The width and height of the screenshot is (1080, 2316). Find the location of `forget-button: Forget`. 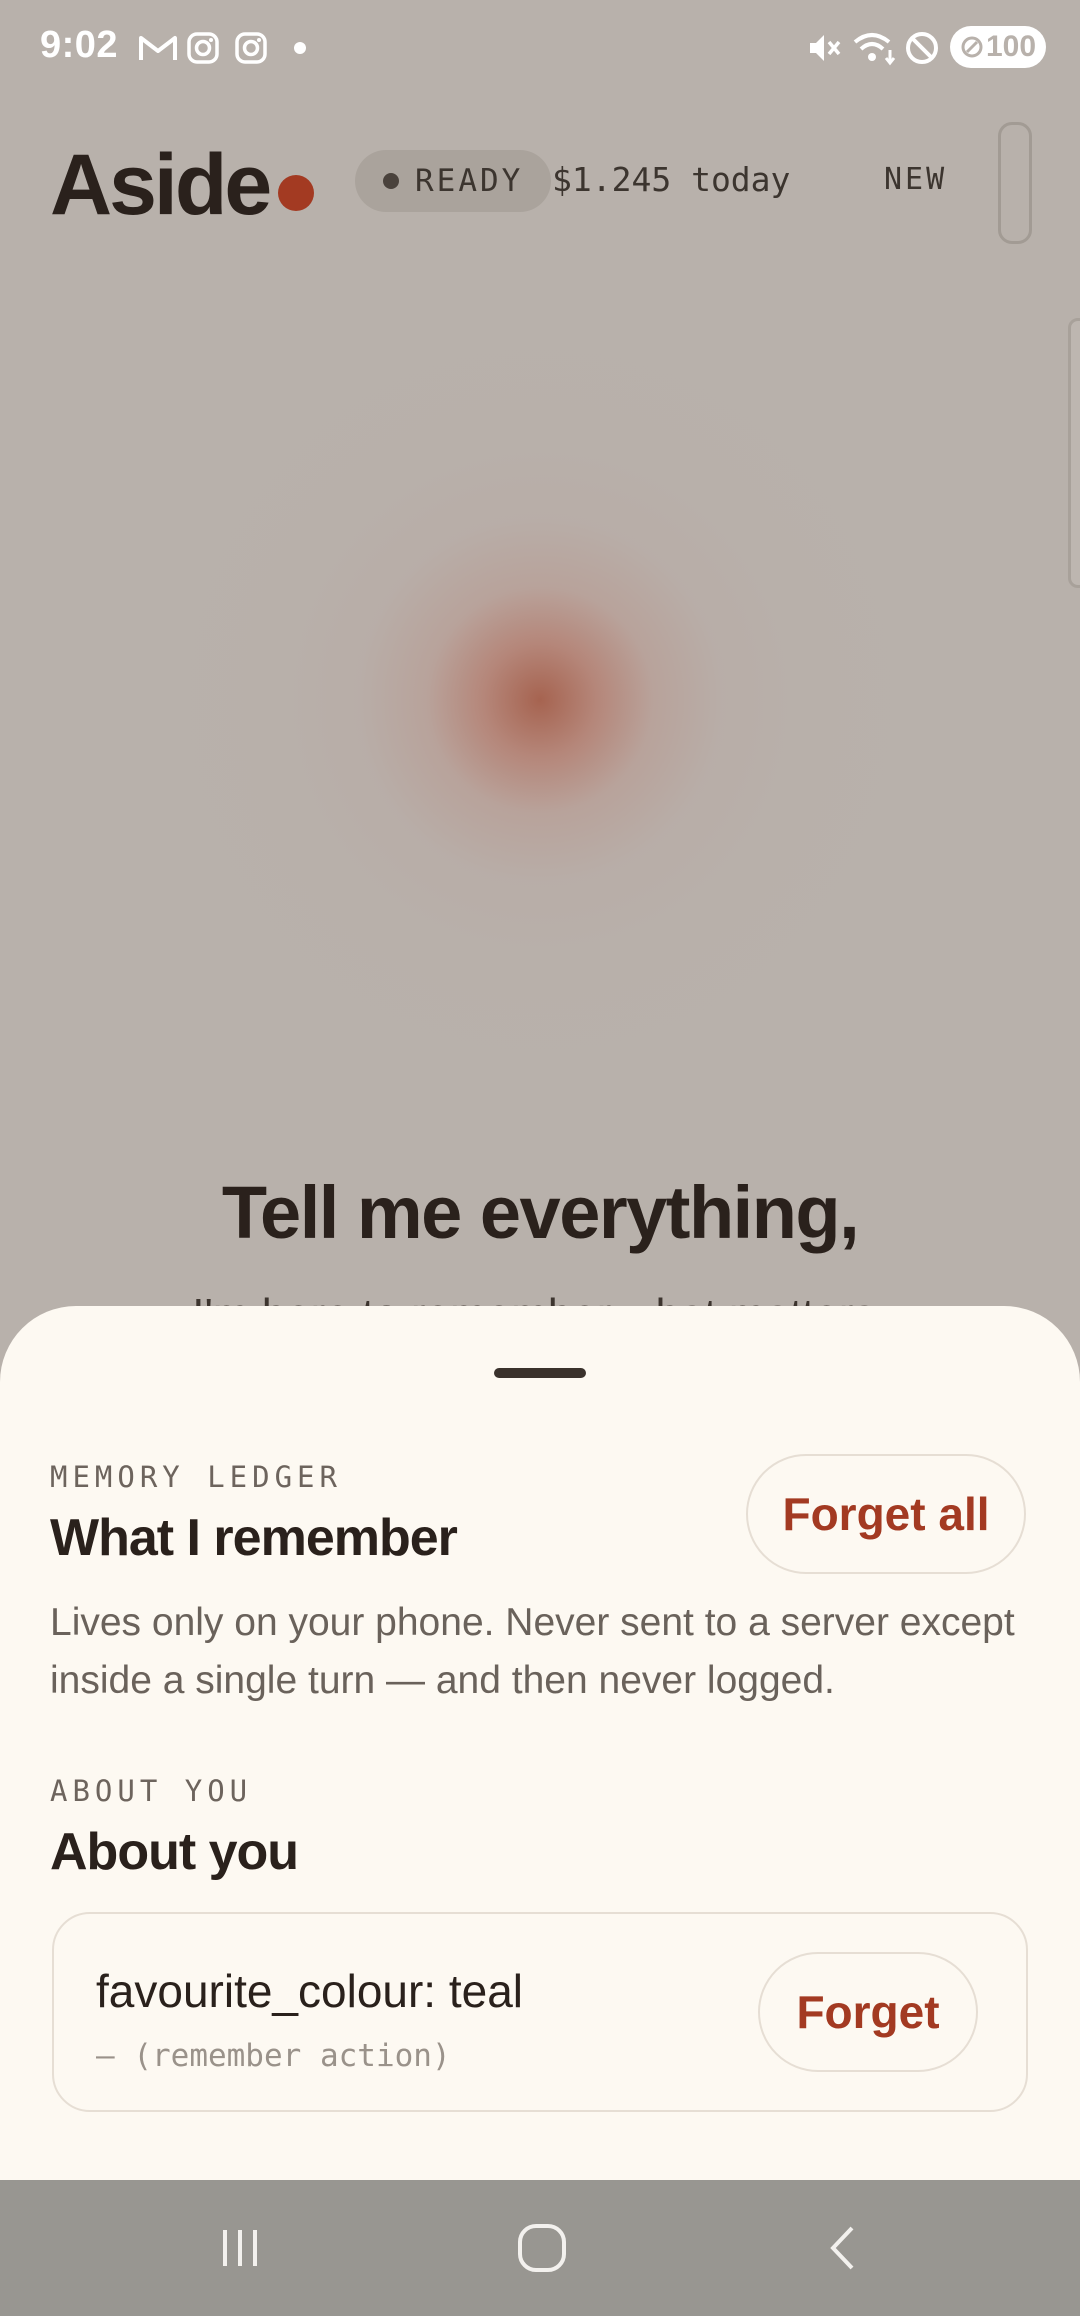

forget-button: Forget is located at coordinates (868, 2012).